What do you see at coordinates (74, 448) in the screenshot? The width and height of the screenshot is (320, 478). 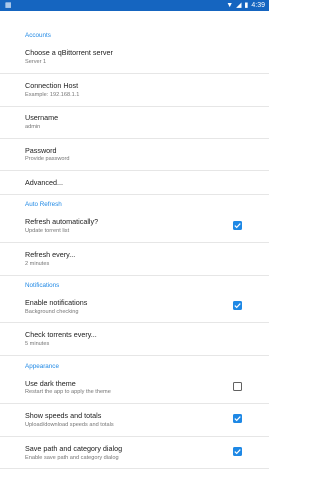 I see `setting-save-path-title: Save path and category dialog` at bounding box center [74, 448].